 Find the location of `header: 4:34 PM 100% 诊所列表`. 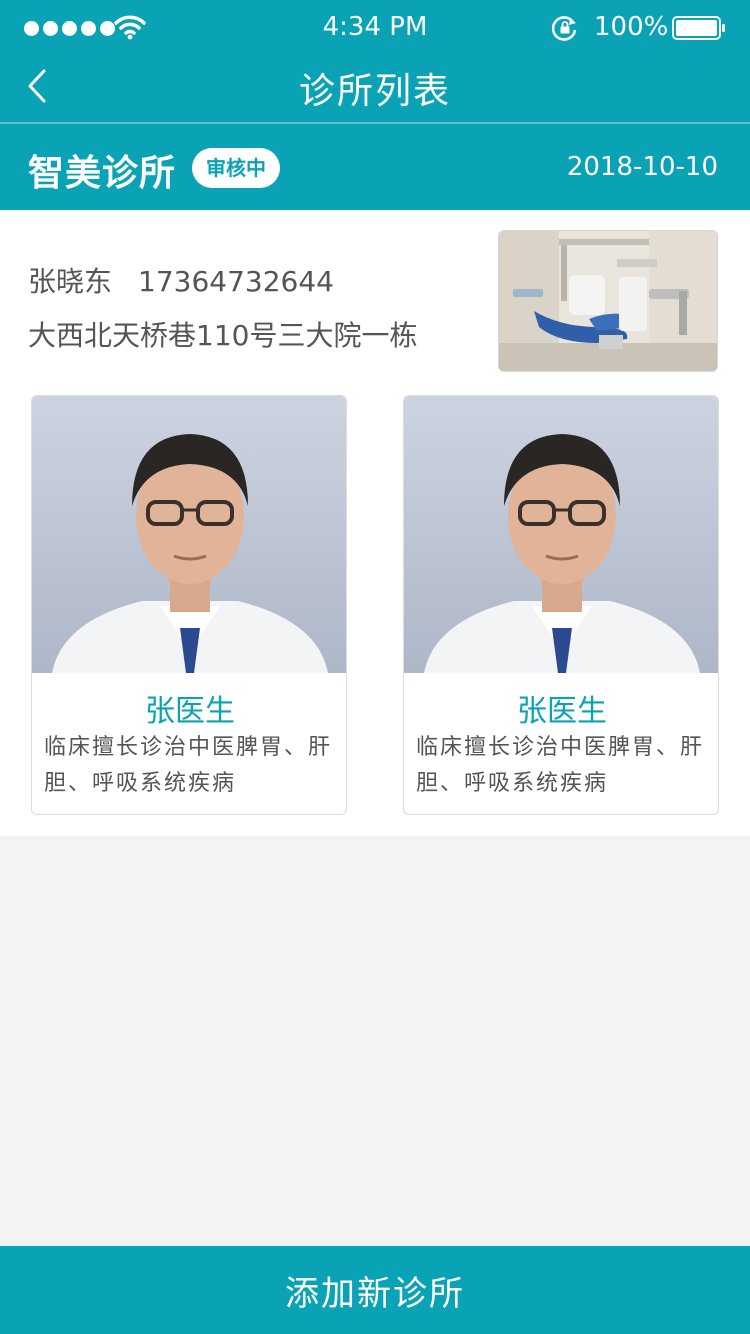

header: 4:34 PM 100% 诊所列表 is located at coordinates (375, 62).